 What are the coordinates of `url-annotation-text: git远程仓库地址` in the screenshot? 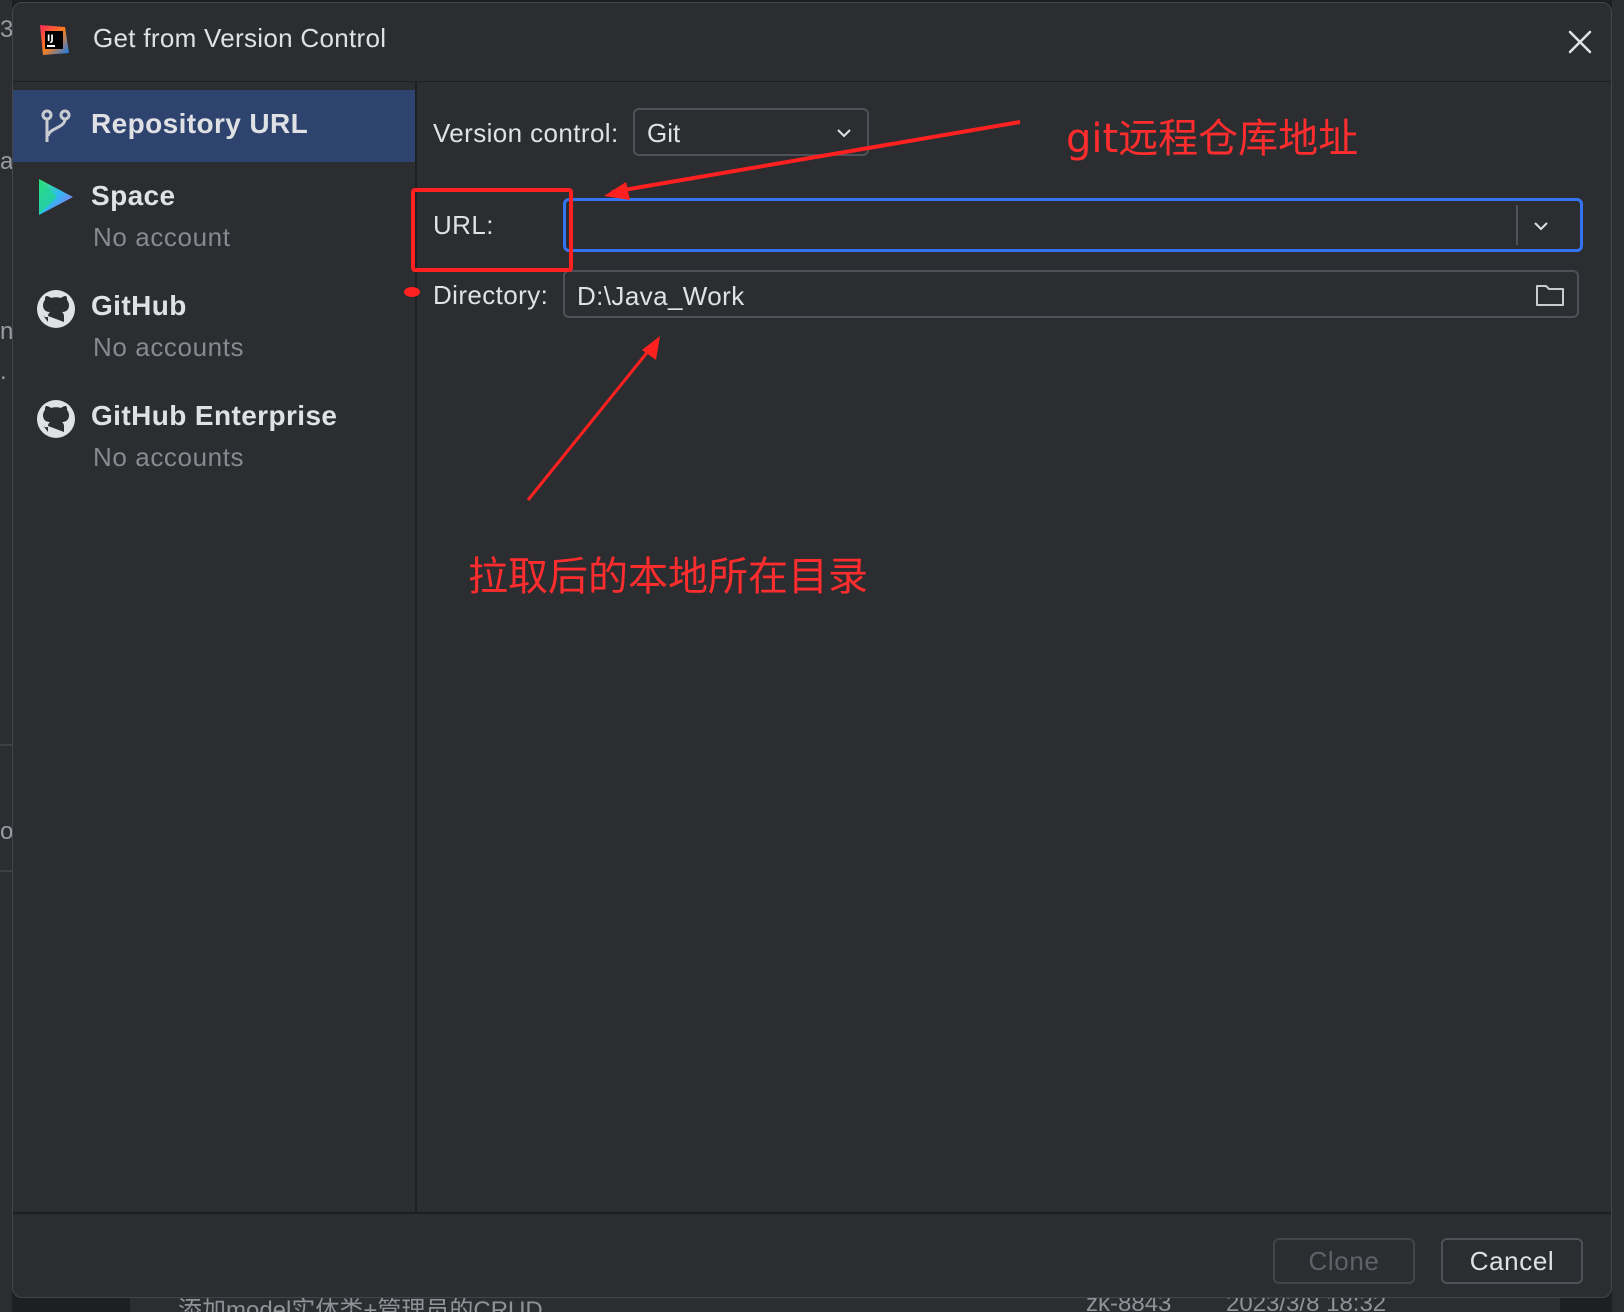 It's located at (1212, 139).